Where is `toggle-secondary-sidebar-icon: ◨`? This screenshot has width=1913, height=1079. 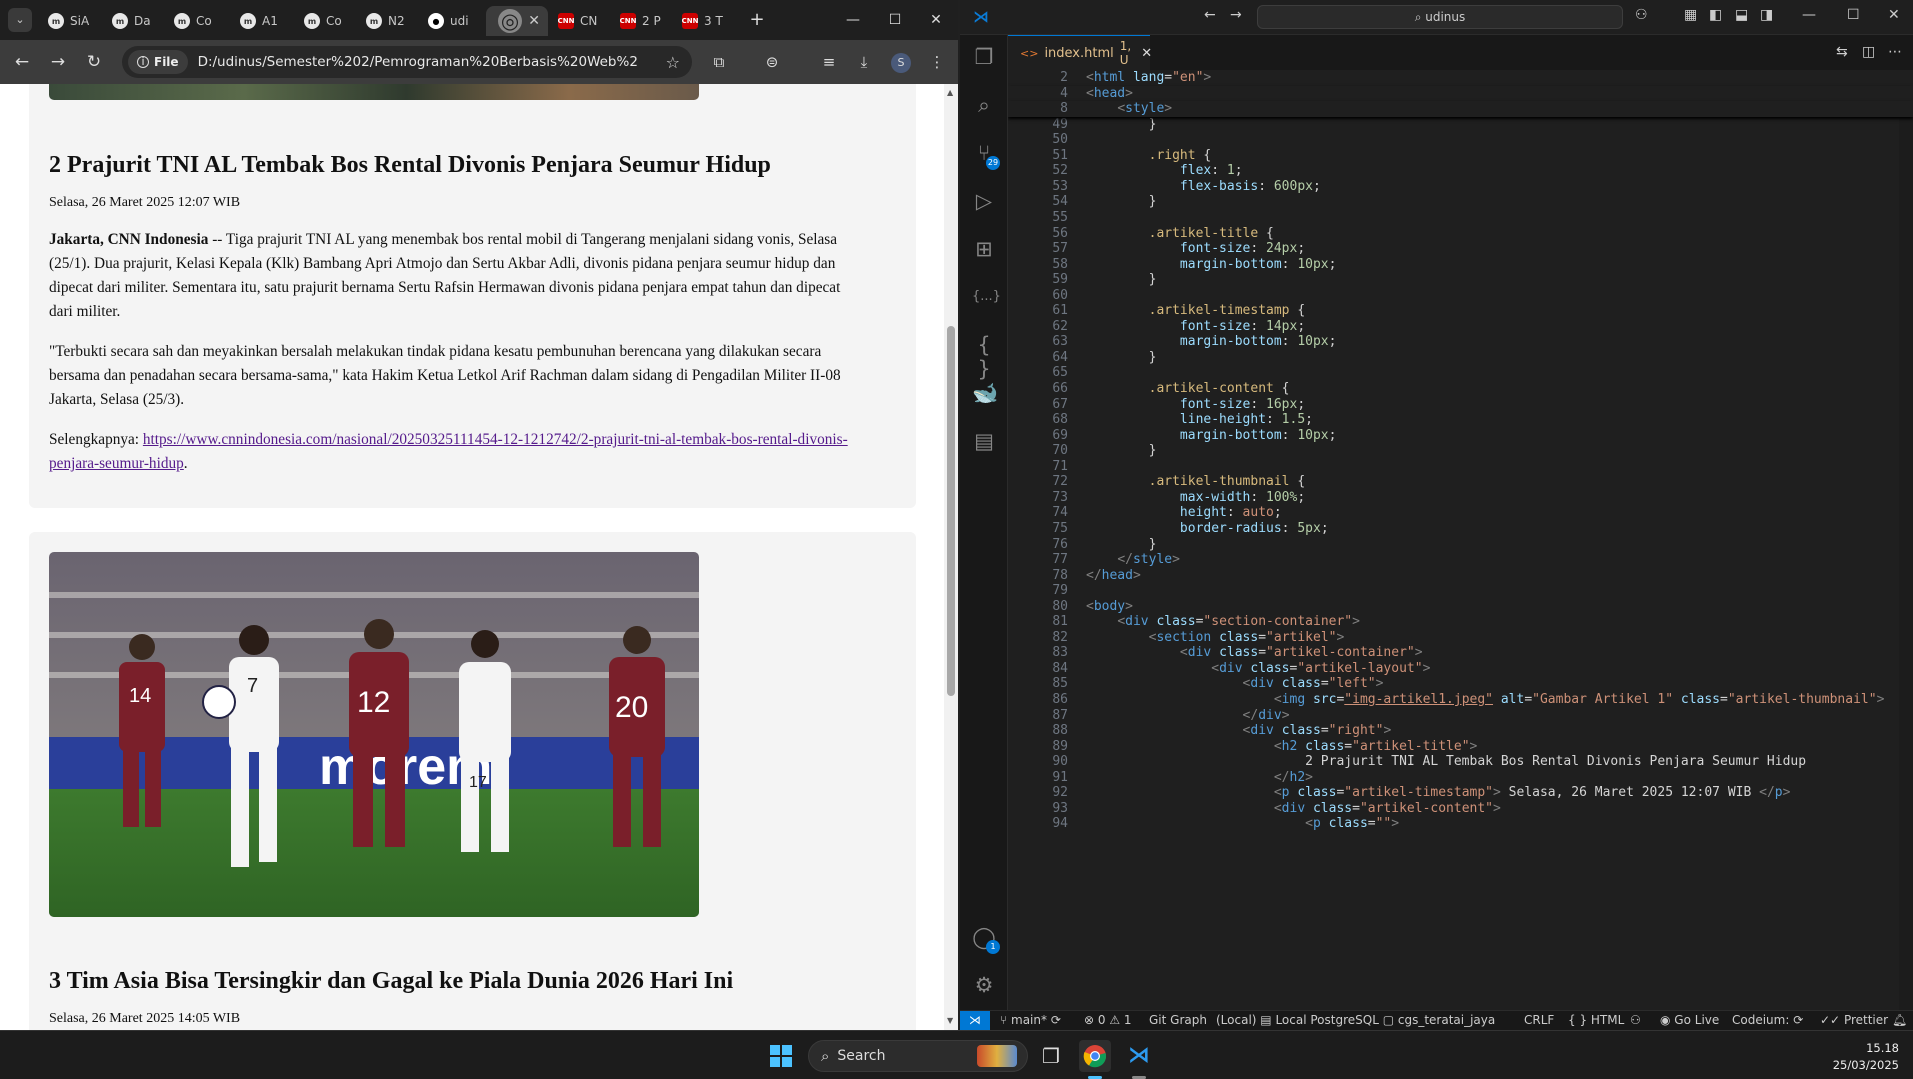 toggle-secondary-sidebar-icon: ◨ is located at coordinates (1766, 15).